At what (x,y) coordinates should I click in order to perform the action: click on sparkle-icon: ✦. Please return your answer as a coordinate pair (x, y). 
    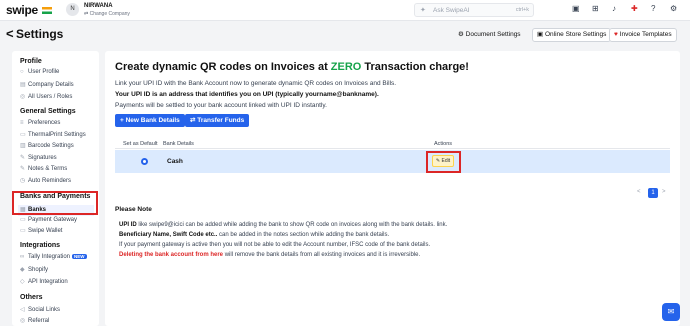
    Looking at the image, I should click on (423, 10).